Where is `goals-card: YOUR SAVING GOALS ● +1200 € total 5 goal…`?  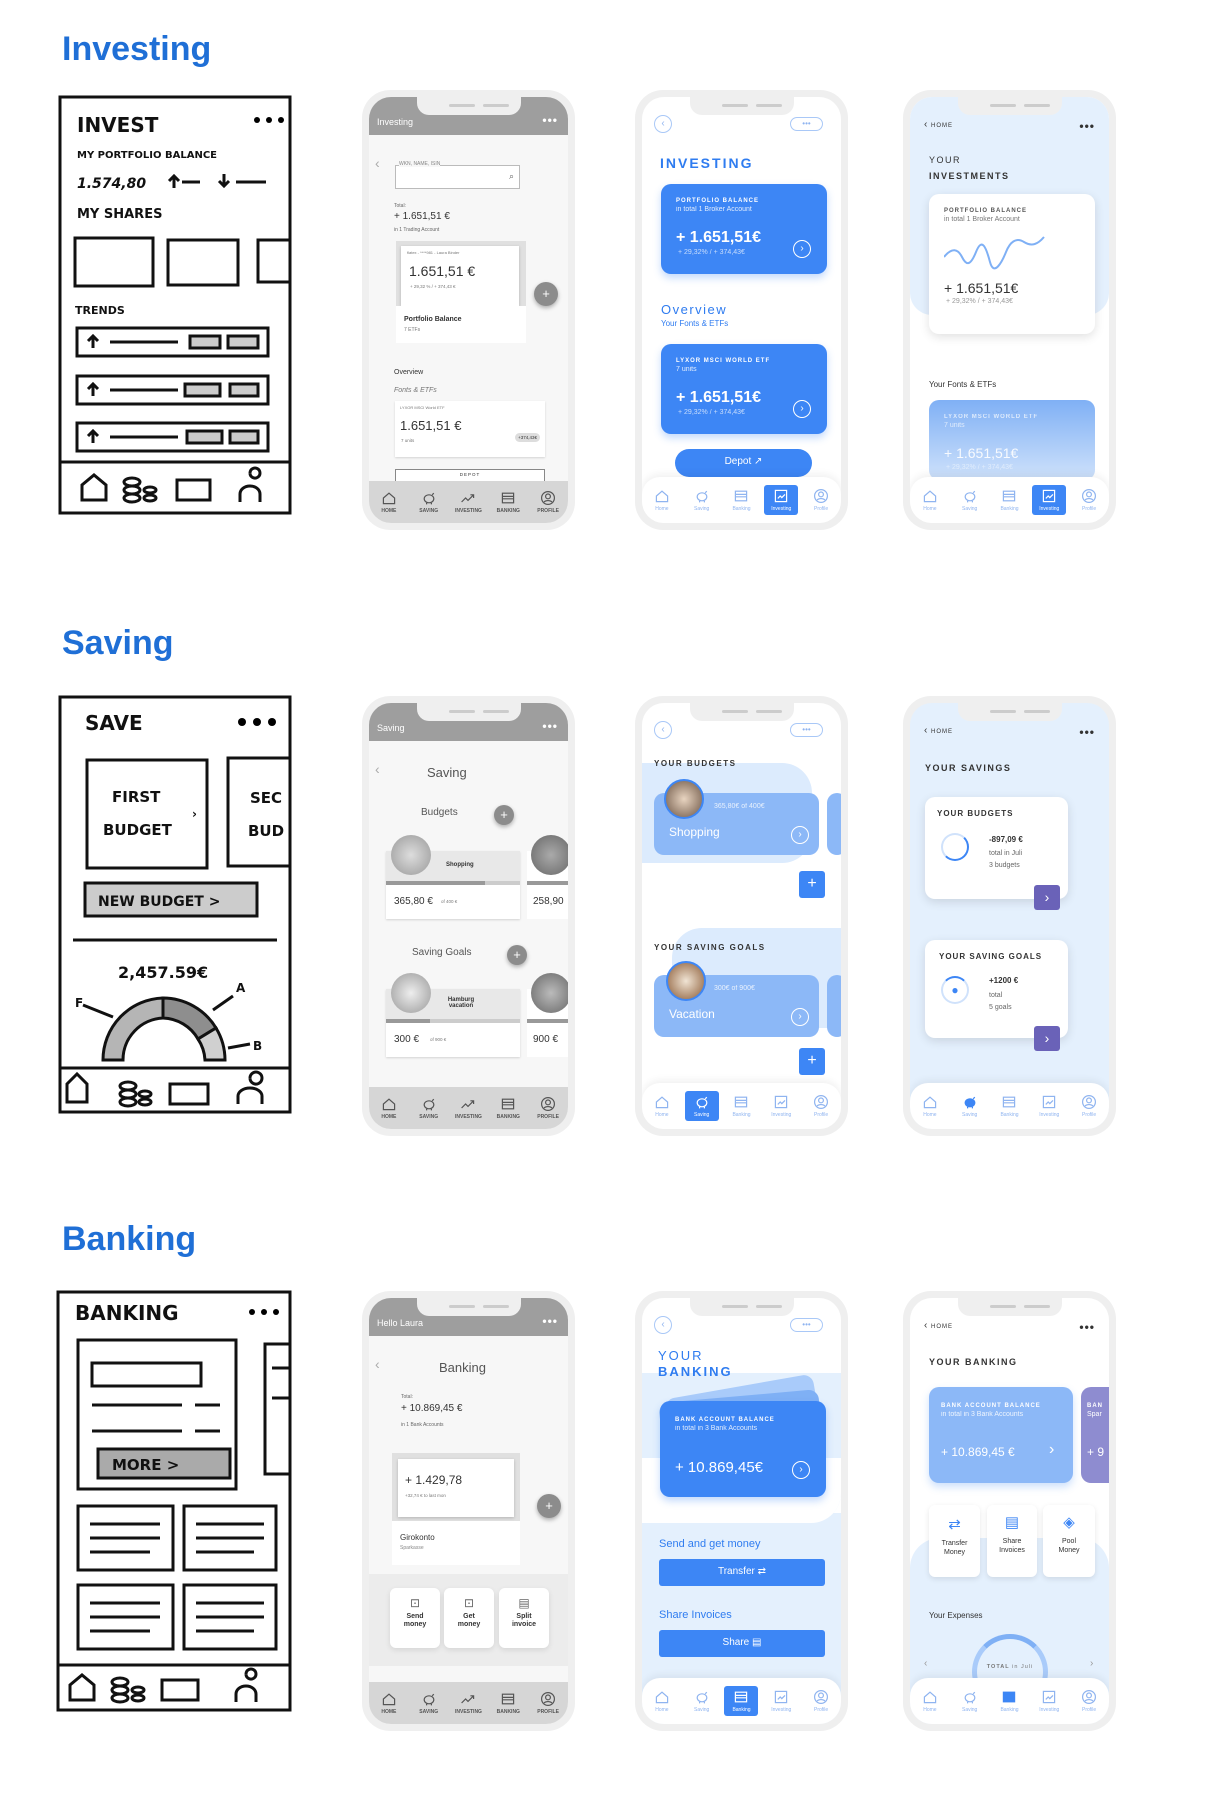 goals-card: YOUR SAVING GOALS ● +1200 € total 5 goal… is located at coordinates (996, 989).